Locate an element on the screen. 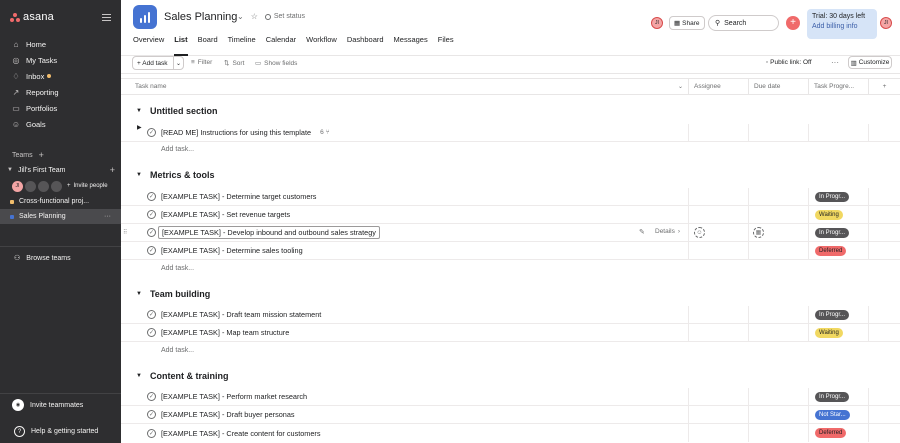 This screenshot has width=900, height=443. trial-banner: Trial: 30 days left Add billing info is located at coordinates (842, 24).